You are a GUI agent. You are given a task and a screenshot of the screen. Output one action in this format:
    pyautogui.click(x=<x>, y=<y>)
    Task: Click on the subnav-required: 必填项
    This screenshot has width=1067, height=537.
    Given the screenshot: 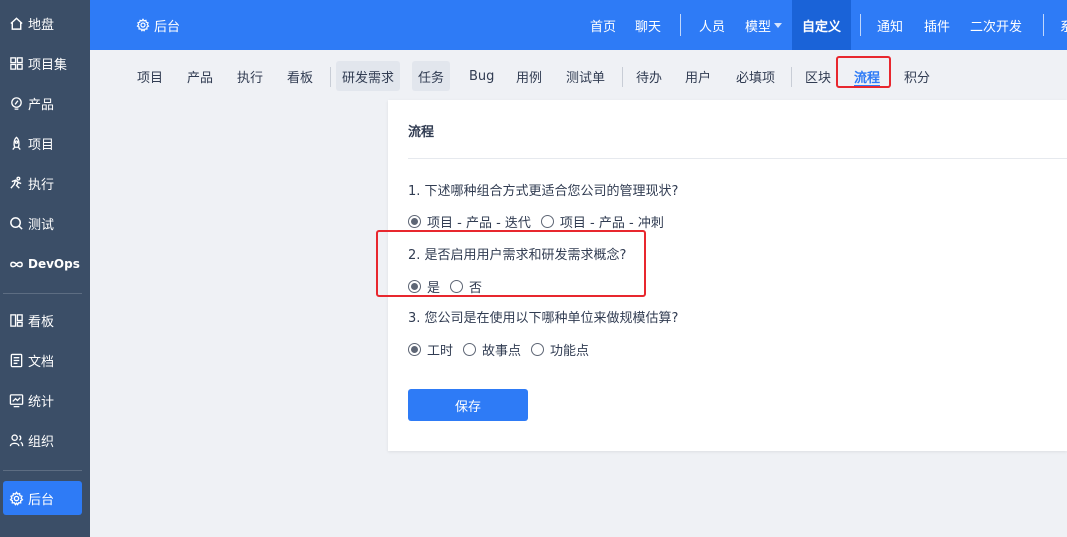 What is the action you would take?
    pyautogui.click(x=755, y=76)
    